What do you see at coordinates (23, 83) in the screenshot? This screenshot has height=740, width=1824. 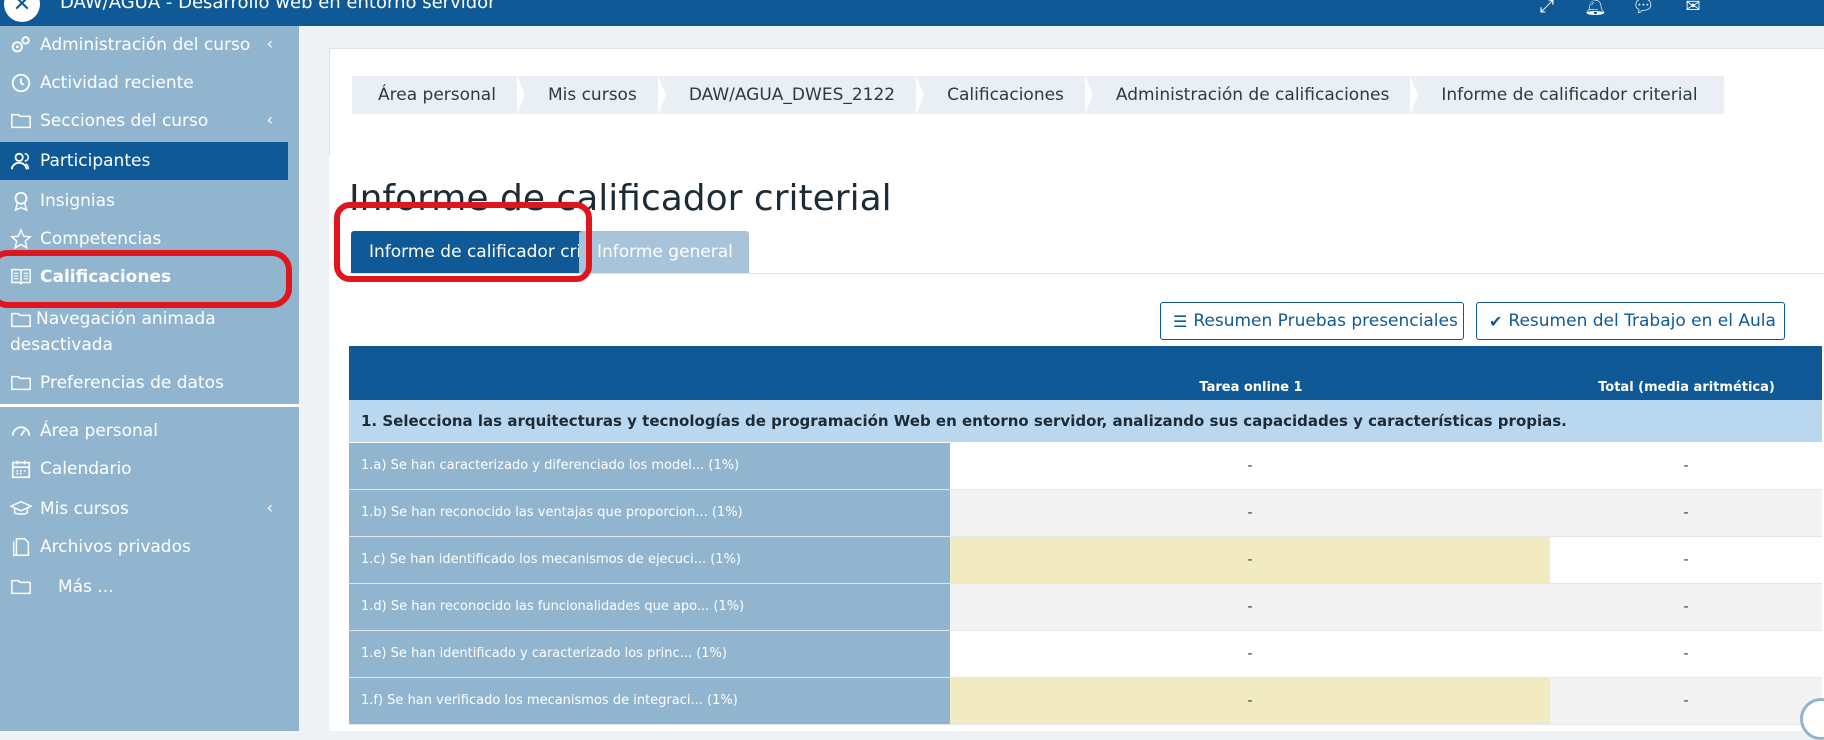 I see `clock-icon` at bounding box center [23, 83].